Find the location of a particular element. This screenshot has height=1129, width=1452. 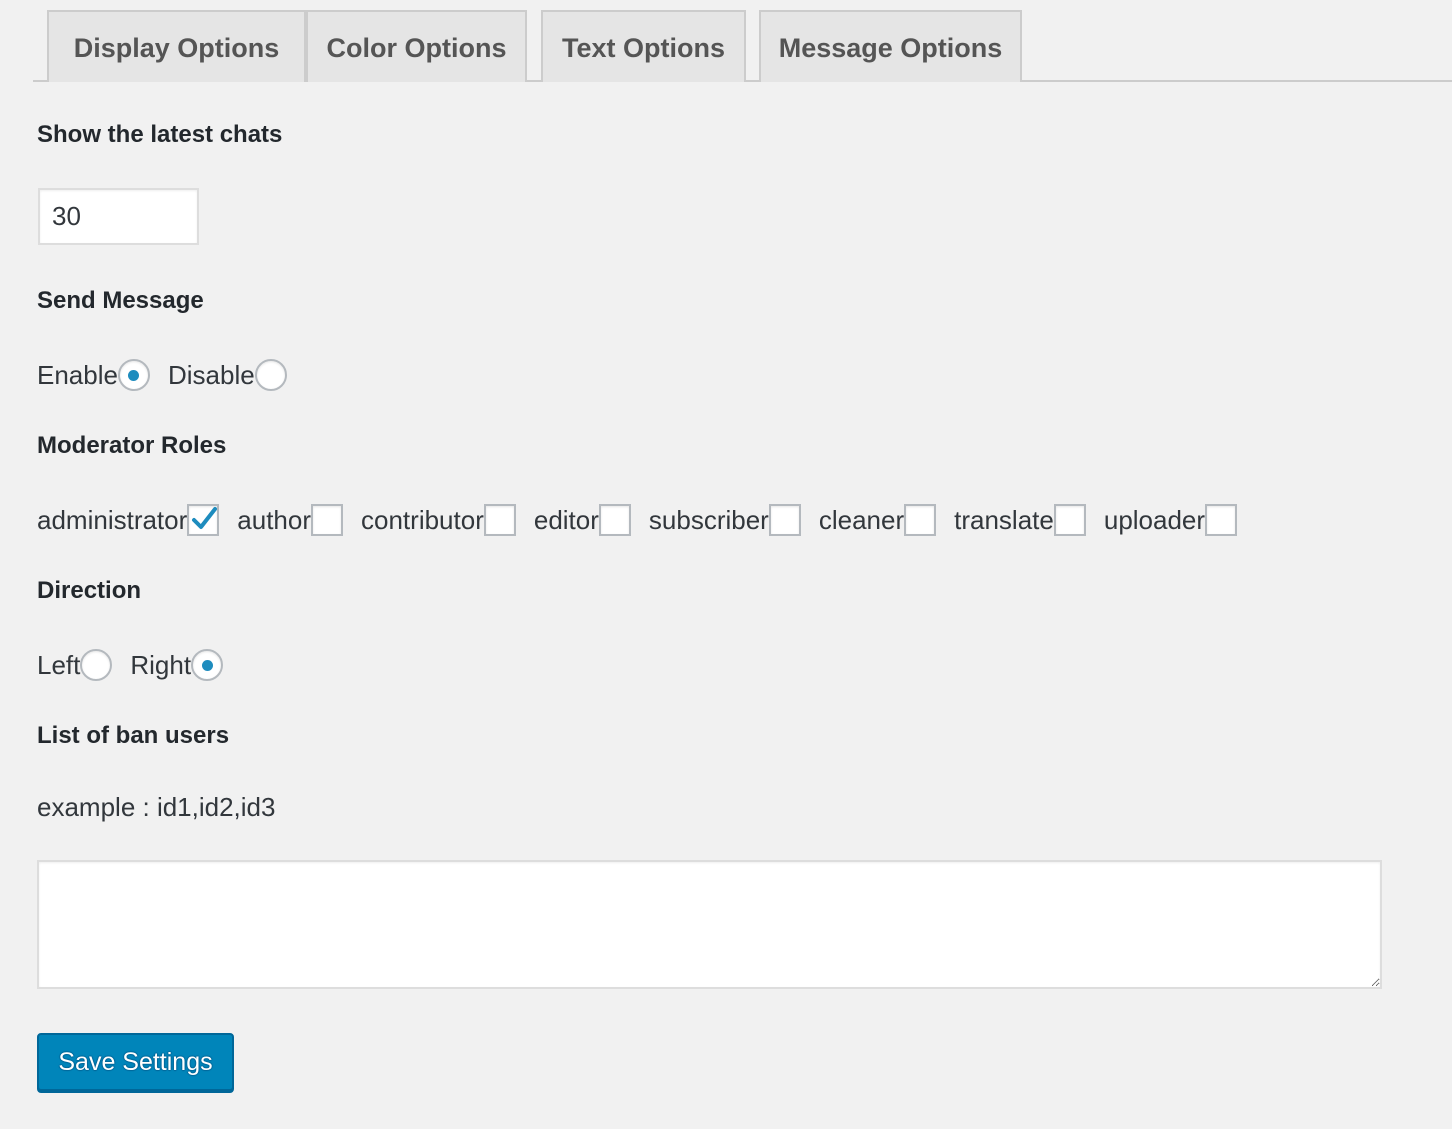

role-administrator-option: administrator is located at coordinates (128, 520).